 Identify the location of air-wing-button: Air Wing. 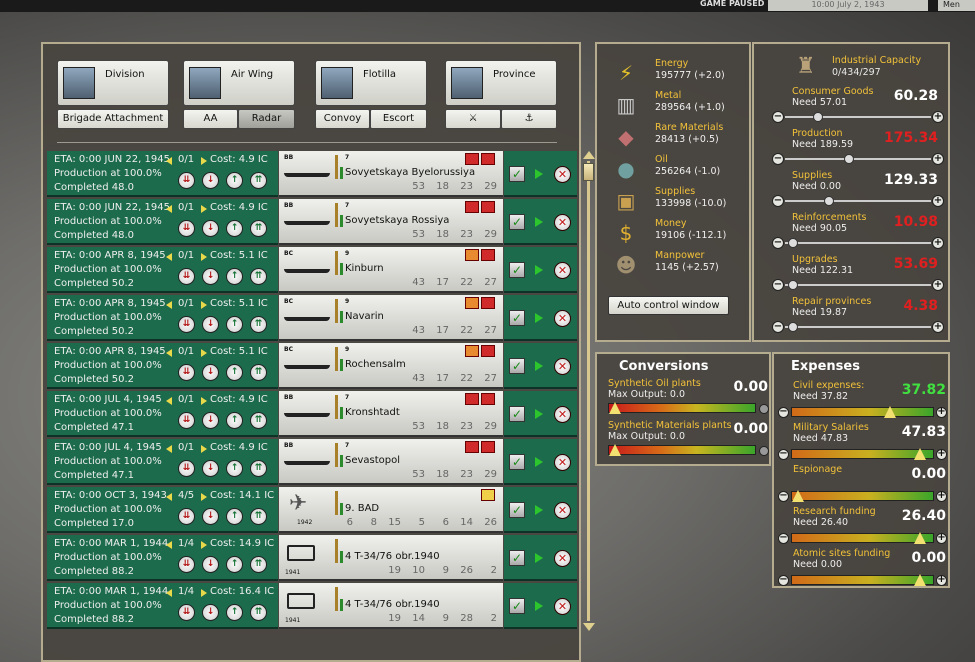
(239, 83).